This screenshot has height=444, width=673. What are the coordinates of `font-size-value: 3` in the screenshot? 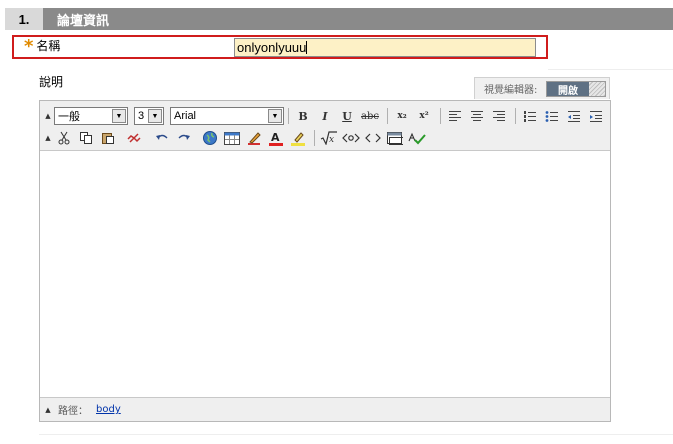 It's located at (141, 116).